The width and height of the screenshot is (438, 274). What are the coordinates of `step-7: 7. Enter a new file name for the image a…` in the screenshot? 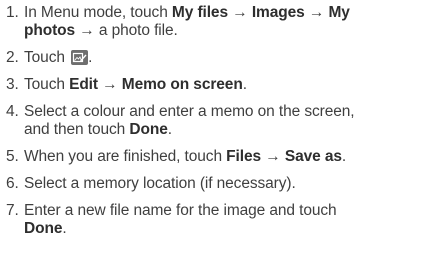 It's located at (219, 220).